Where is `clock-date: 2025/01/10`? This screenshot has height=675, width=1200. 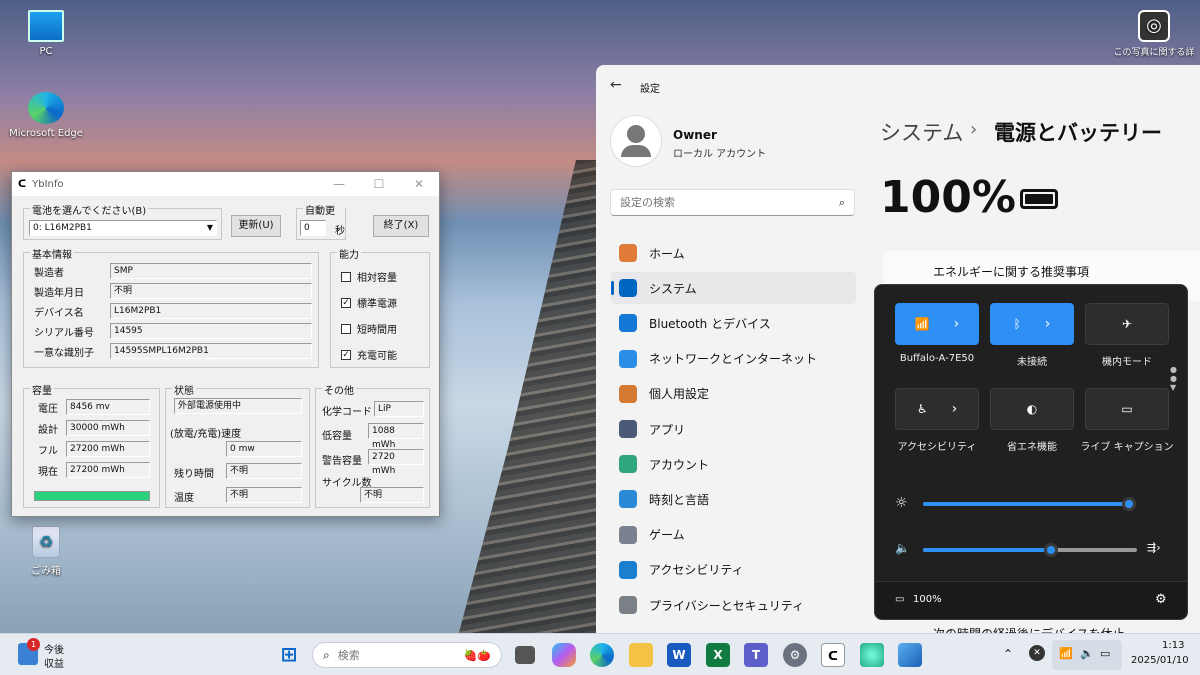 clock-date: 2025/01/10 is located at coordinates (1160, 660).